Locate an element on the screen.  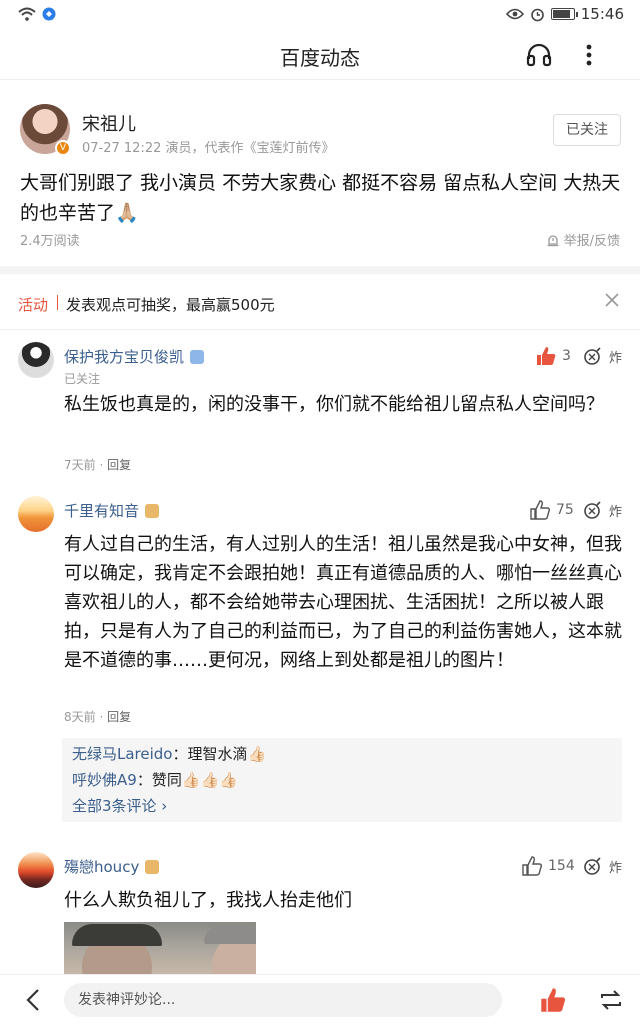
app-notification-icon is located at coordinates (49, 14).